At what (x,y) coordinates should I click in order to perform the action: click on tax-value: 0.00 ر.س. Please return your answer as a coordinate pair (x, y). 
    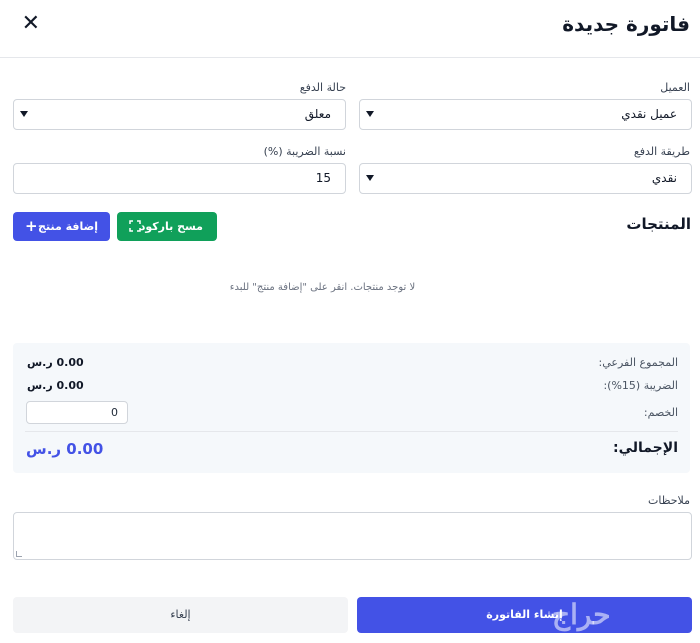
    Looking at the image, I should click on (55, 385).